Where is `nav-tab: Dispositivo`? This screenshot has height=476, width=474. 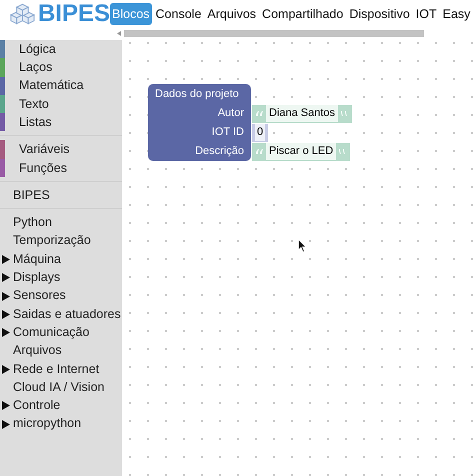
nav-tab: Dispositivo is located at coordinates (379, 14).